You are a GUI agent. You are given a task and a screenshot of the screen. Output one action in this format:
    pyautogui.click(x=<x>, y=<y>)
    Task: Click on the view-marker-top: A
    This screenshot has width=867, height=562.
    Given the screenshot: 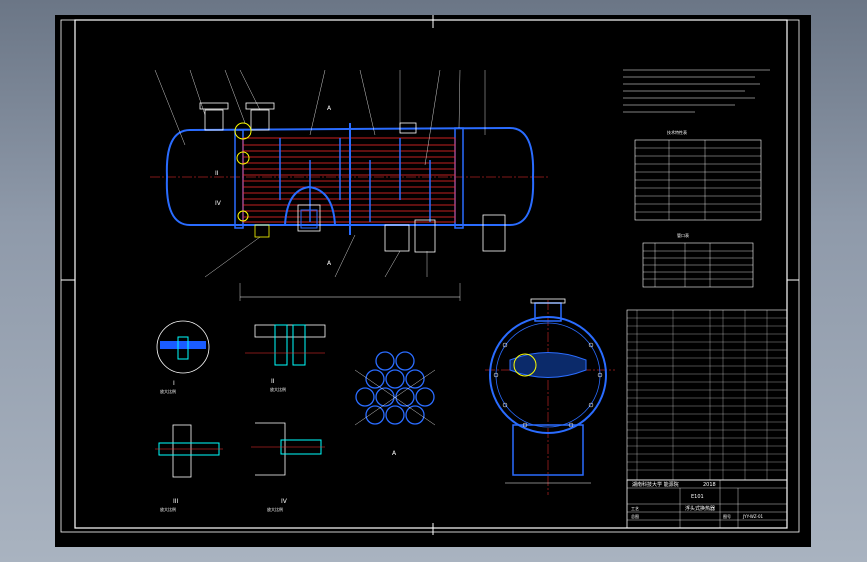 What is the action you would take?
    pyautogui.click(x=329, y=108)
    